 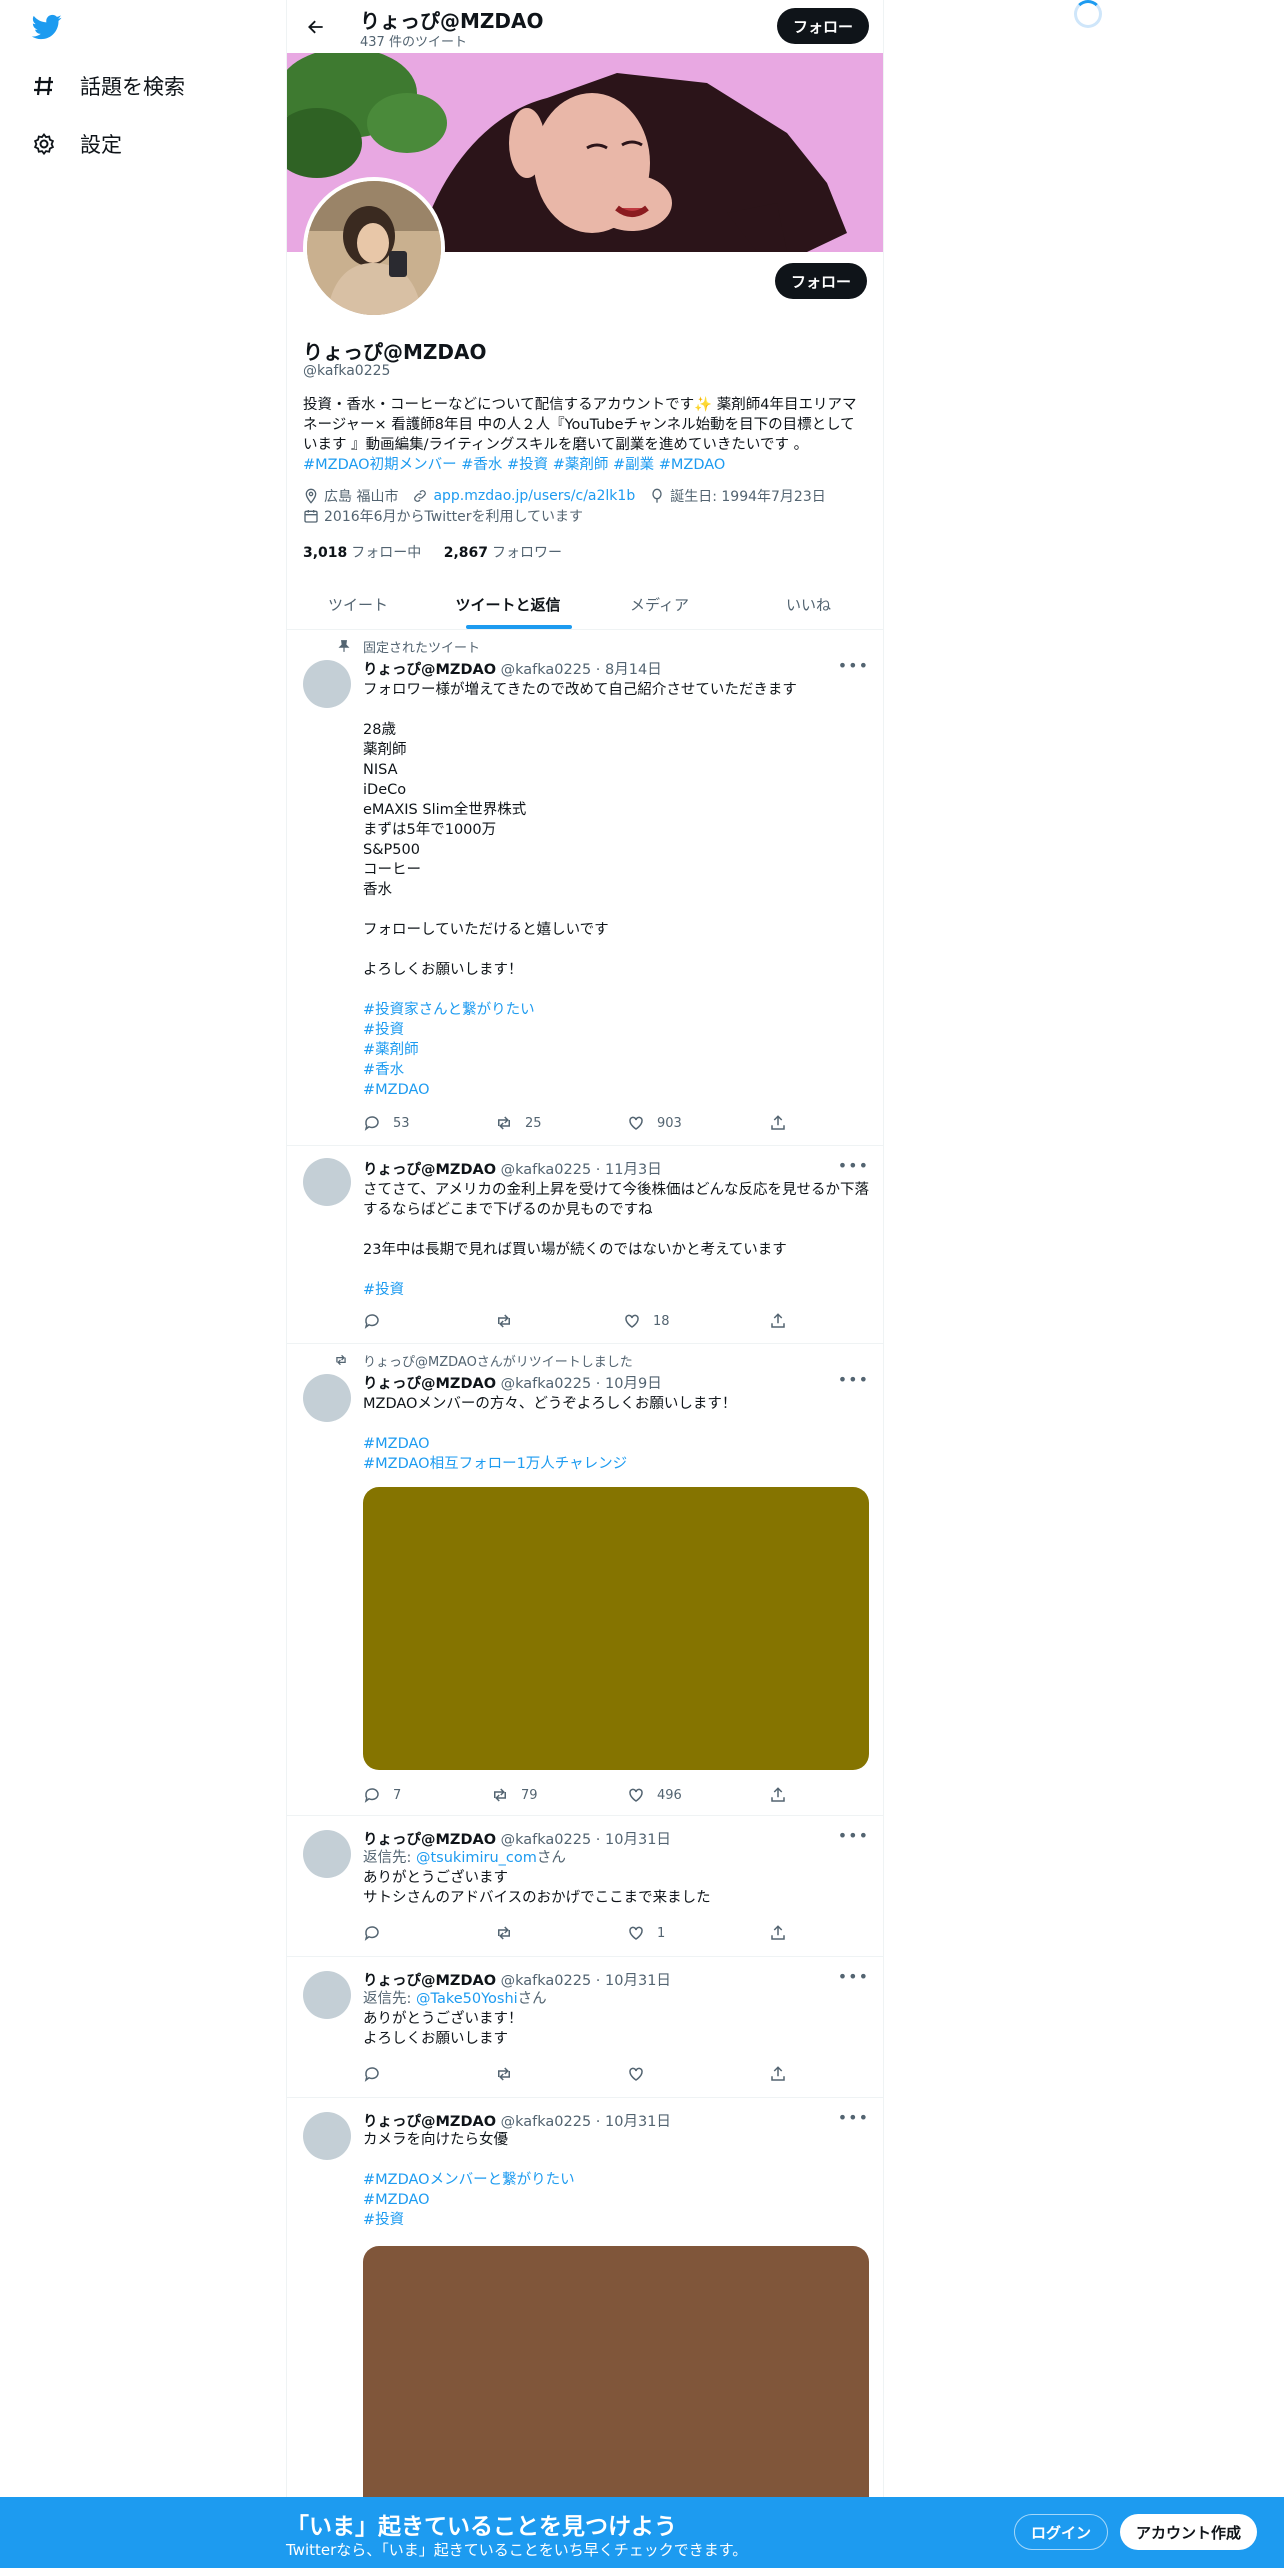 I want to click on tweet-actions: 53 25 903, so click(x=583, y=1124).